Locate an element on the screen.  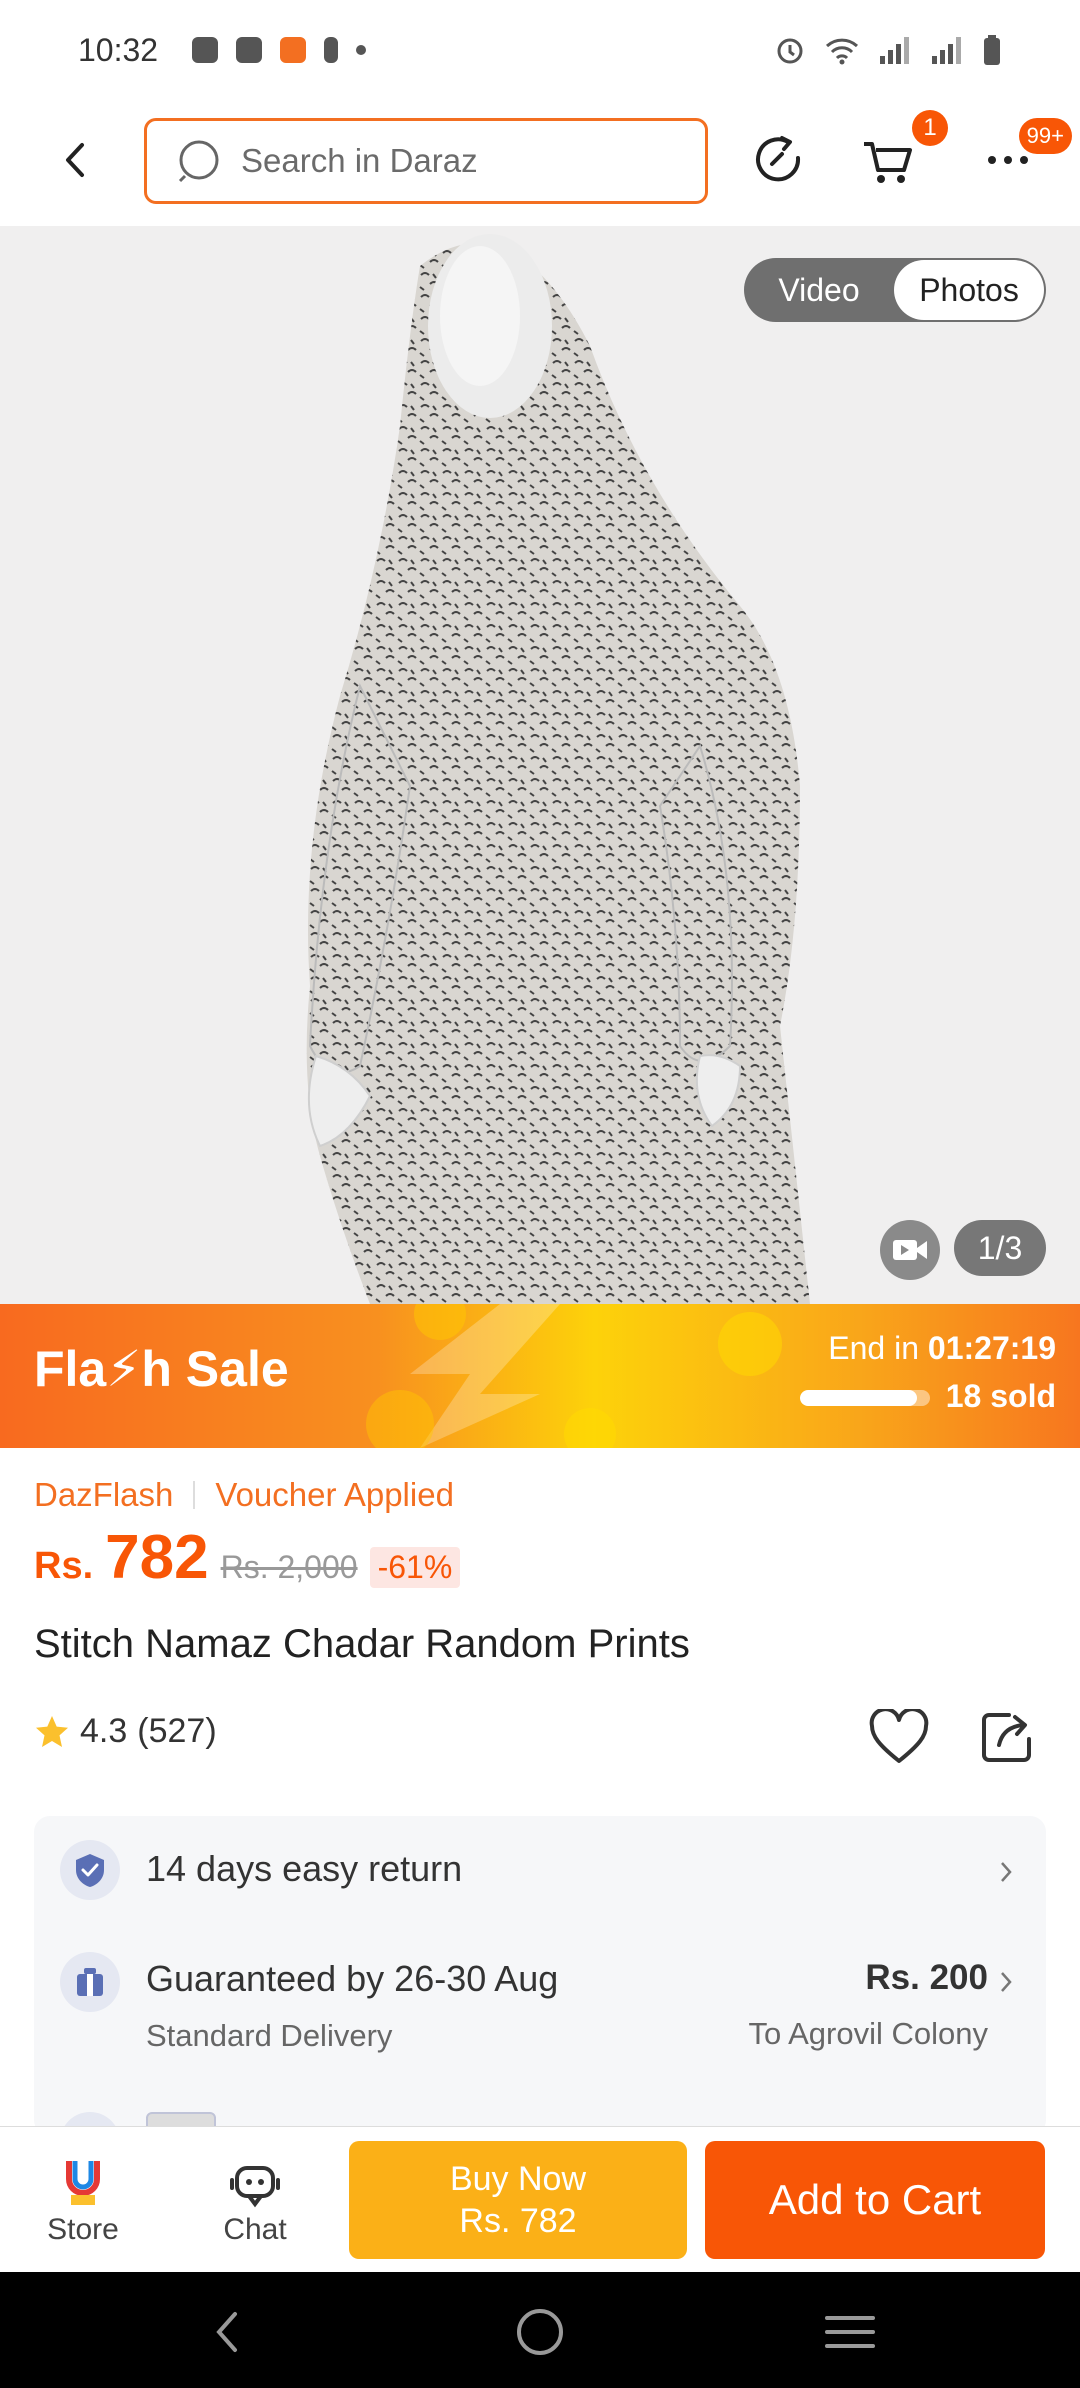
video-camera-icon is located at coordinates (910, 1250).